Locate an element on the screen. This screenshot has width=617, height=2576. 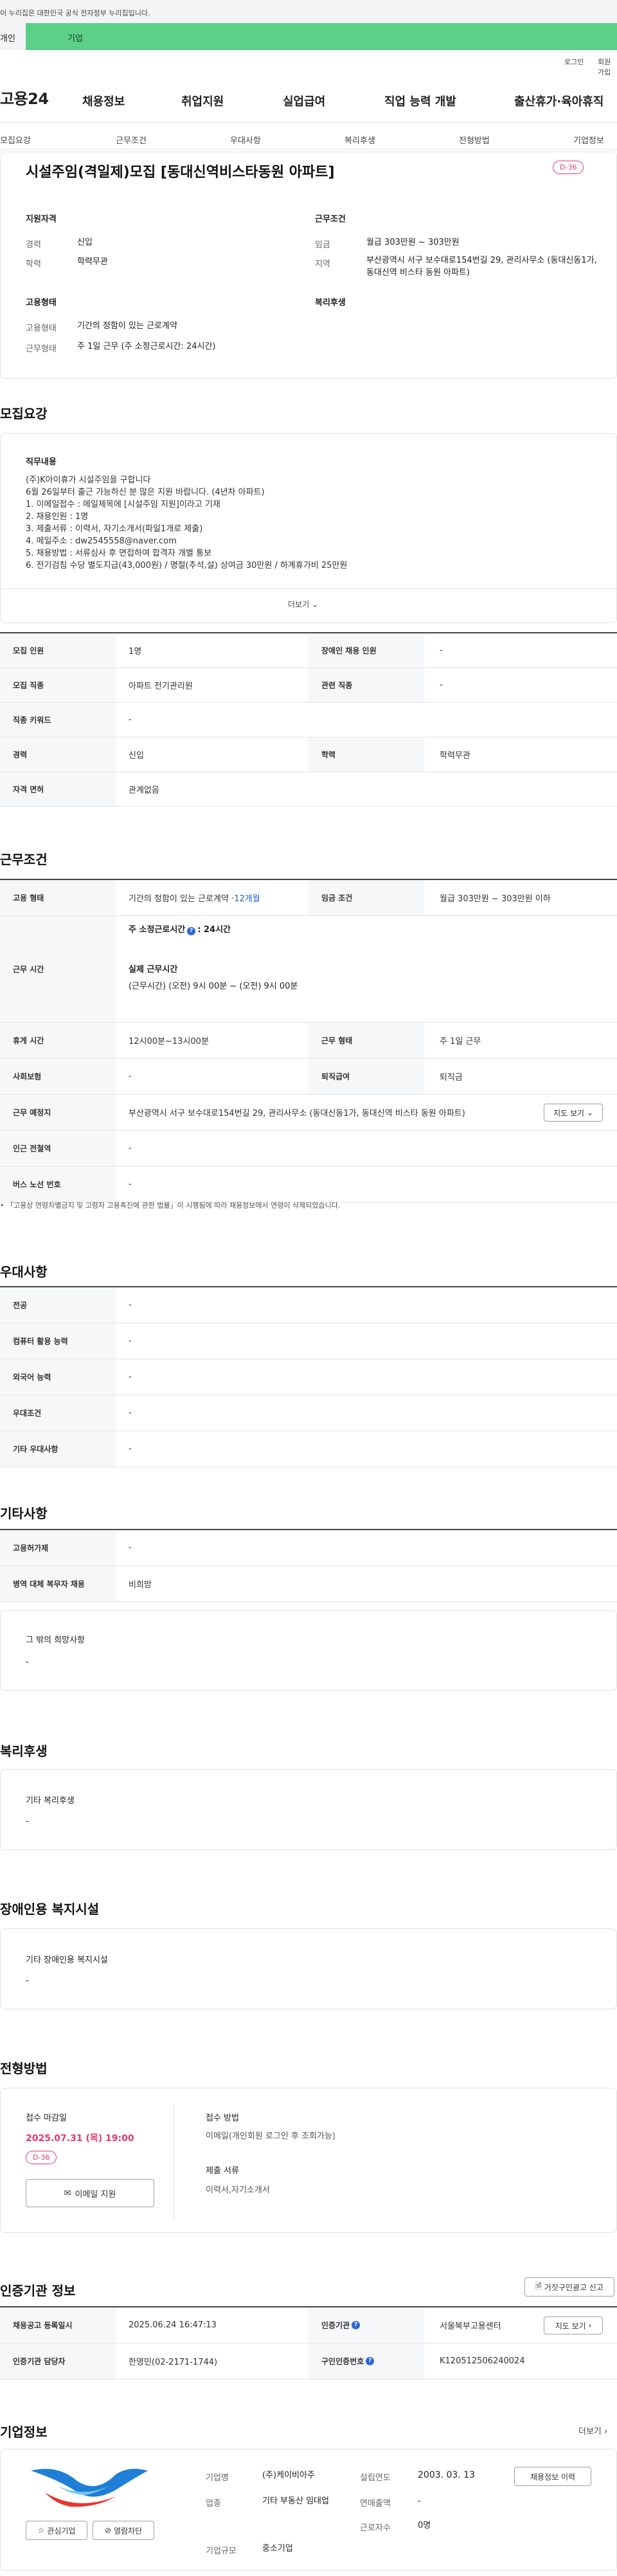
table-key: 직종 키워드 is located at coordinates (58, 720).